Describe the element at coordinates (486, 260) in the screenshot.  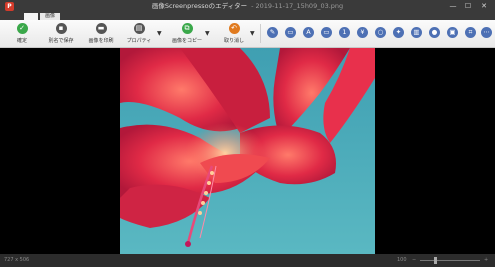
I see `zoom-in-button: +` at that location.